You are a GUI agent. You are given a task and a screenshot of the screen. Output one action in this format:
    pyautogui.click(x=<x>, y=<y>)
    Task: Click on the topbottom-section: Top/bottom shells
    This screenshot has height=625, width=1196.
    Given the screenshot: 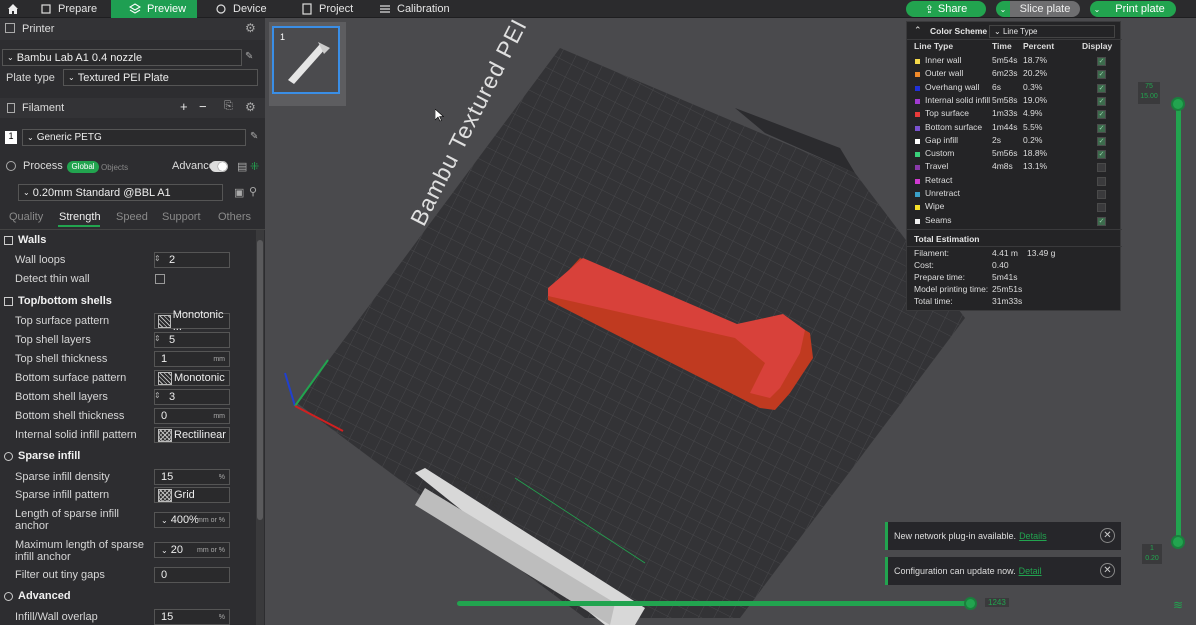 What is the action you would take?
    pyautogui.click(x=58, y=301)
    